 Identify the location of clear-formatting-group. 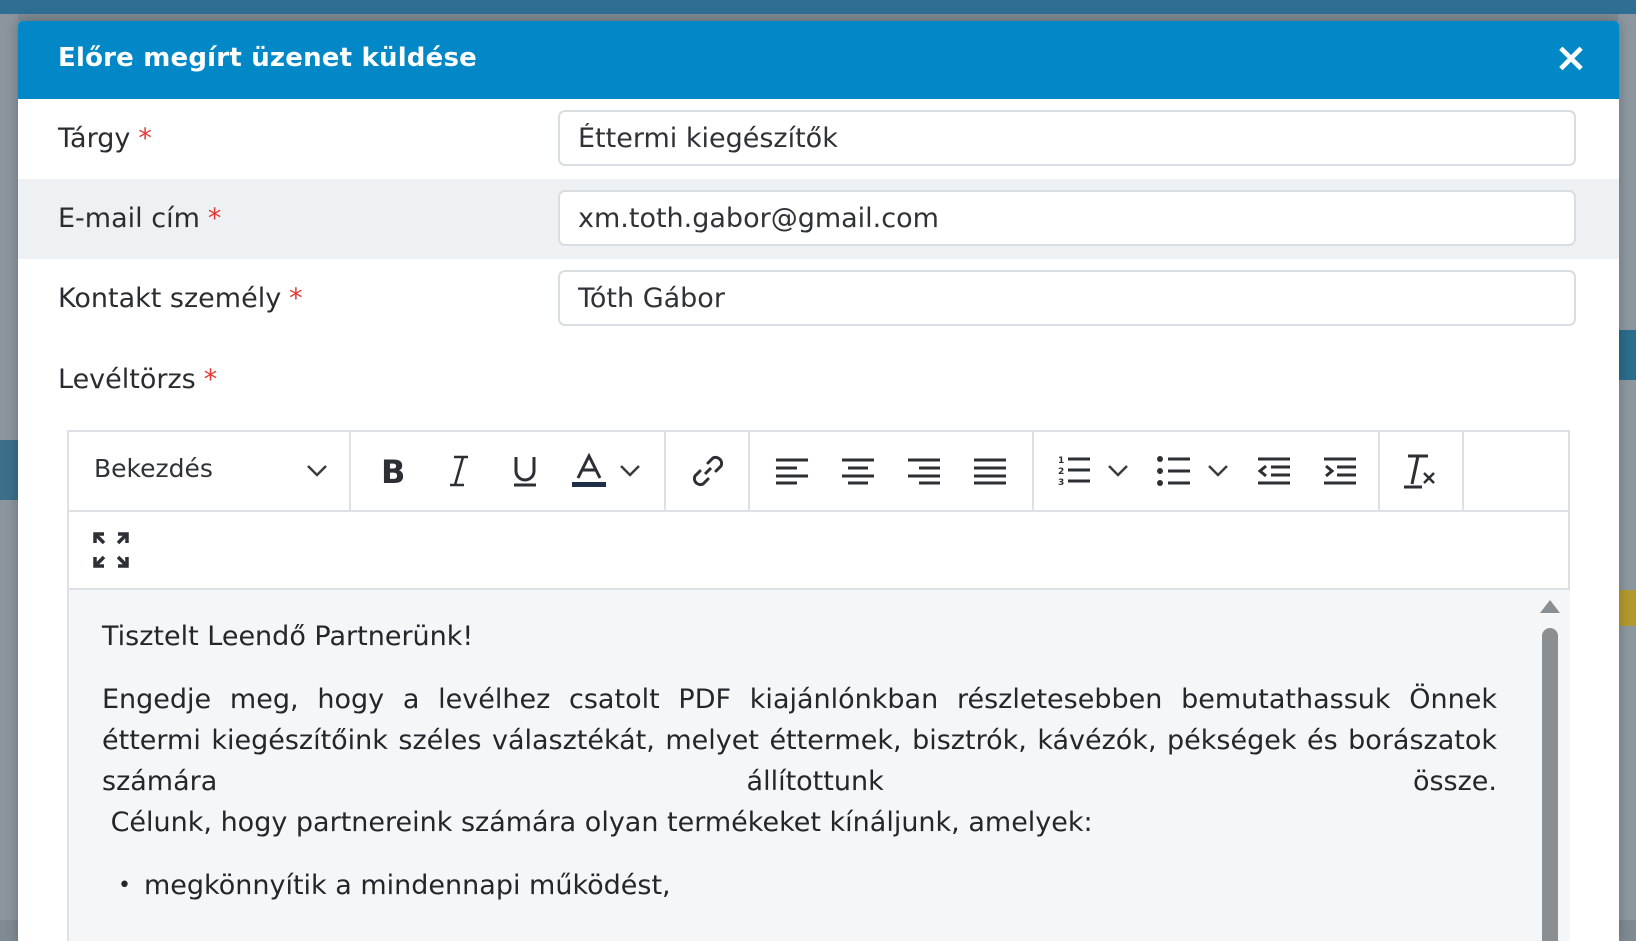
(1422, 471).